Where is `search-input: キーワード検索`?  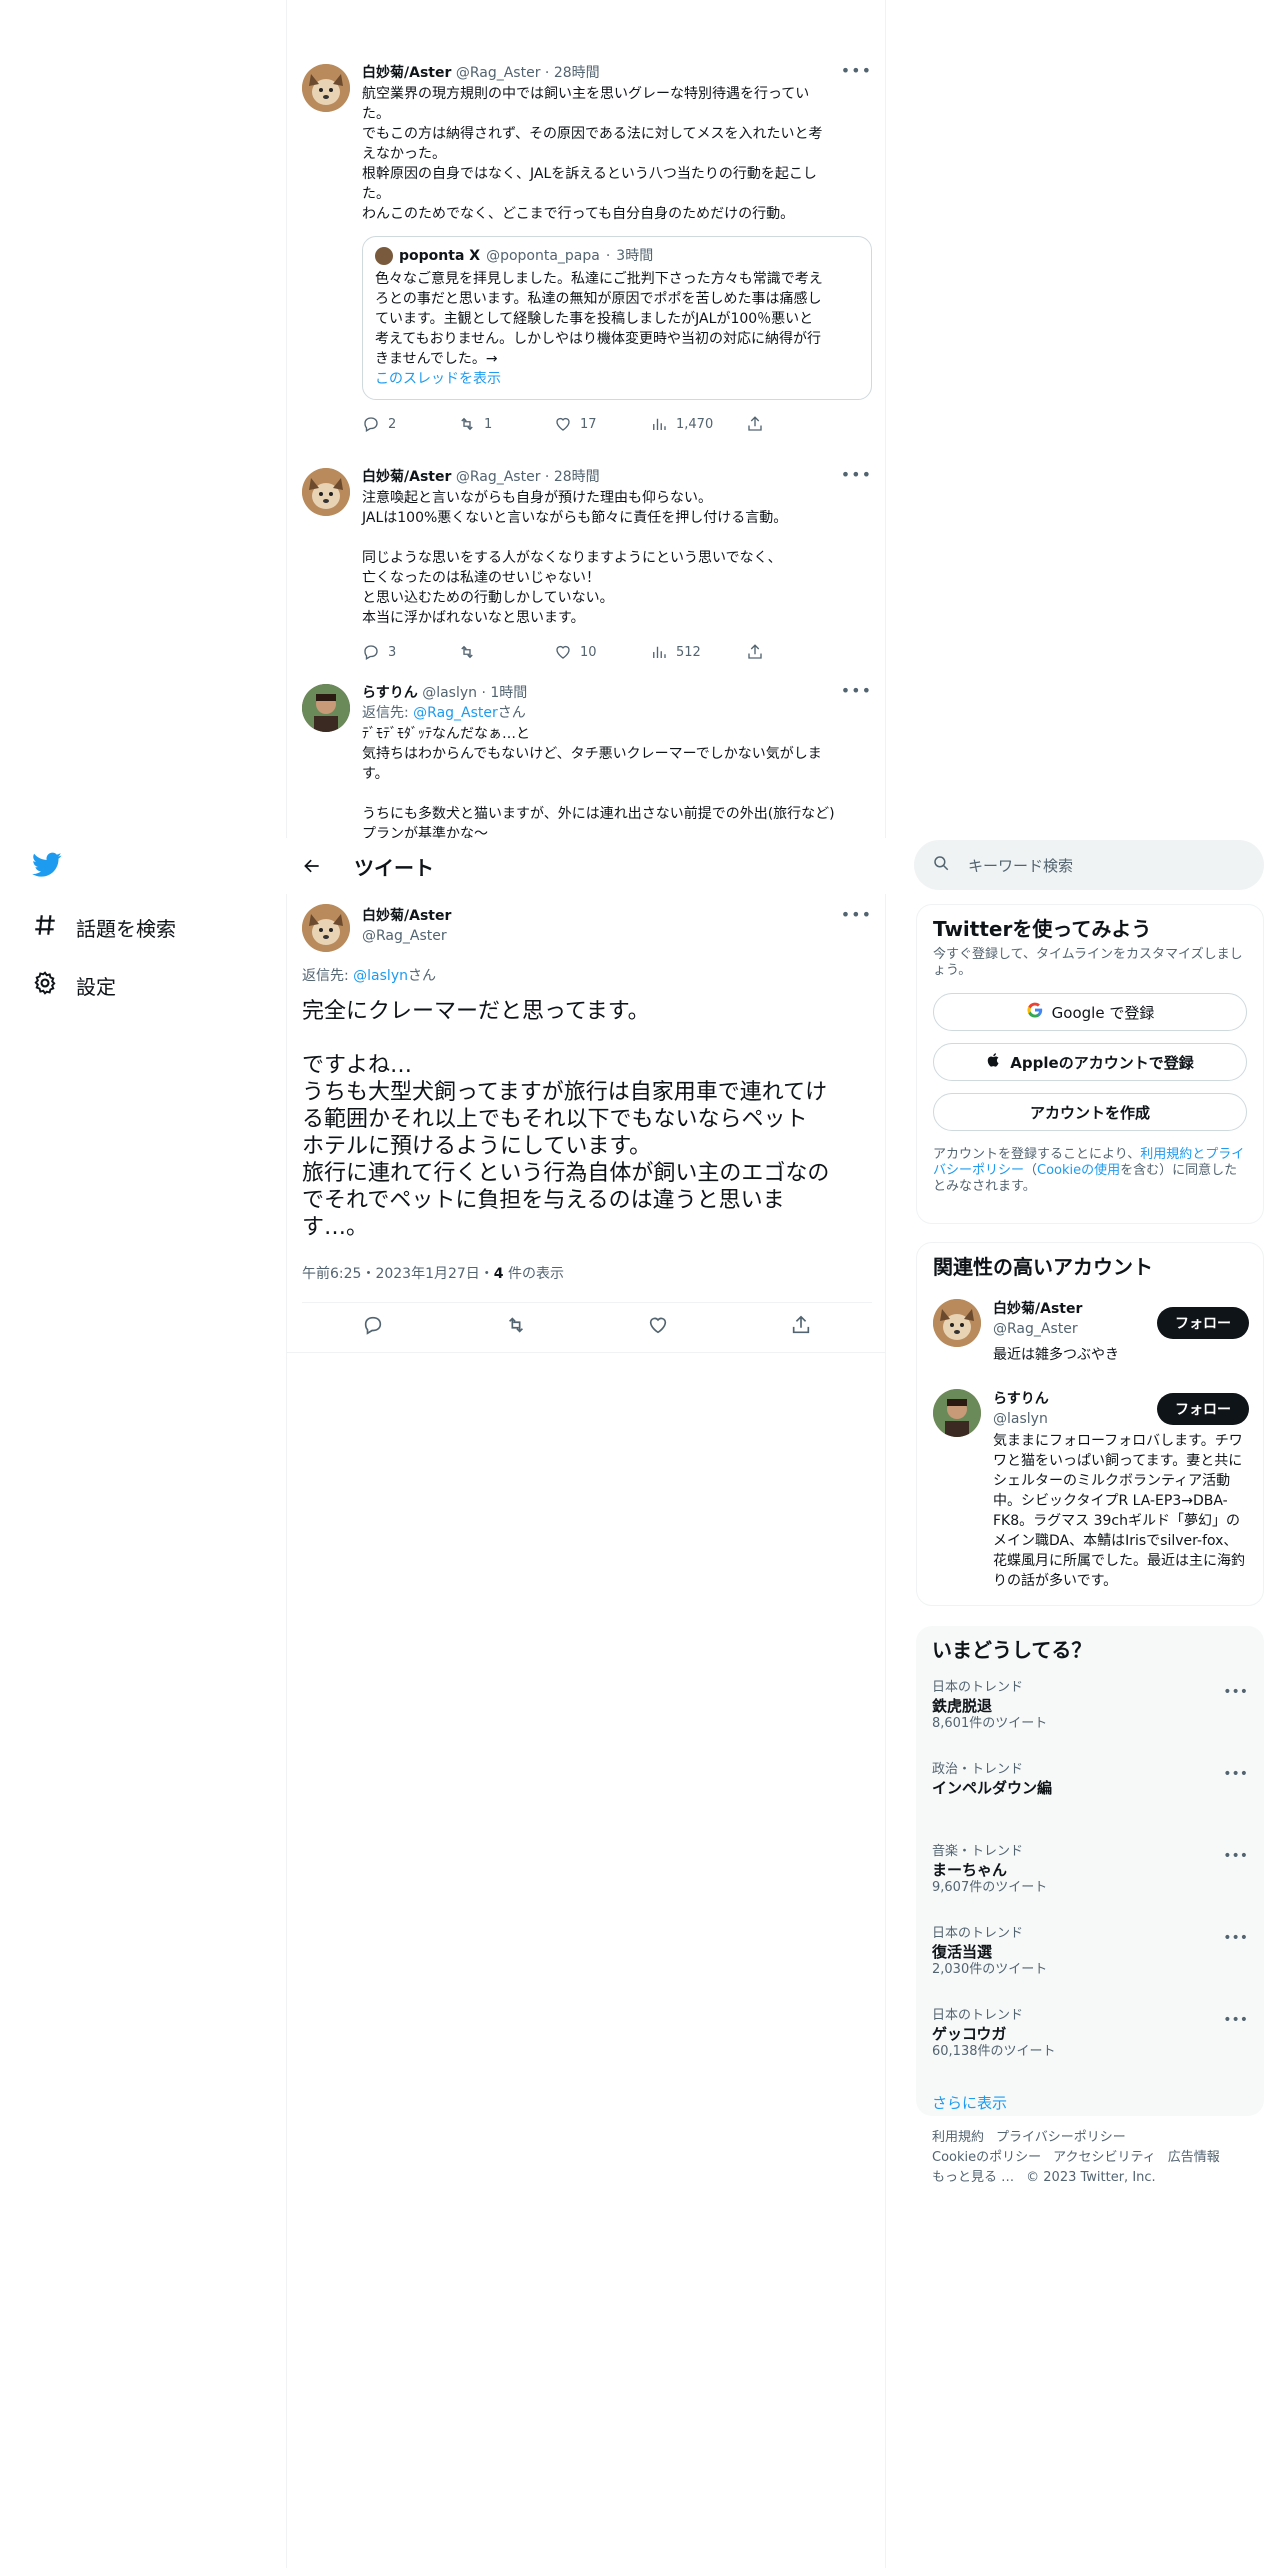 search-input: キーワード検索 is located at coordinates (1020, 865).